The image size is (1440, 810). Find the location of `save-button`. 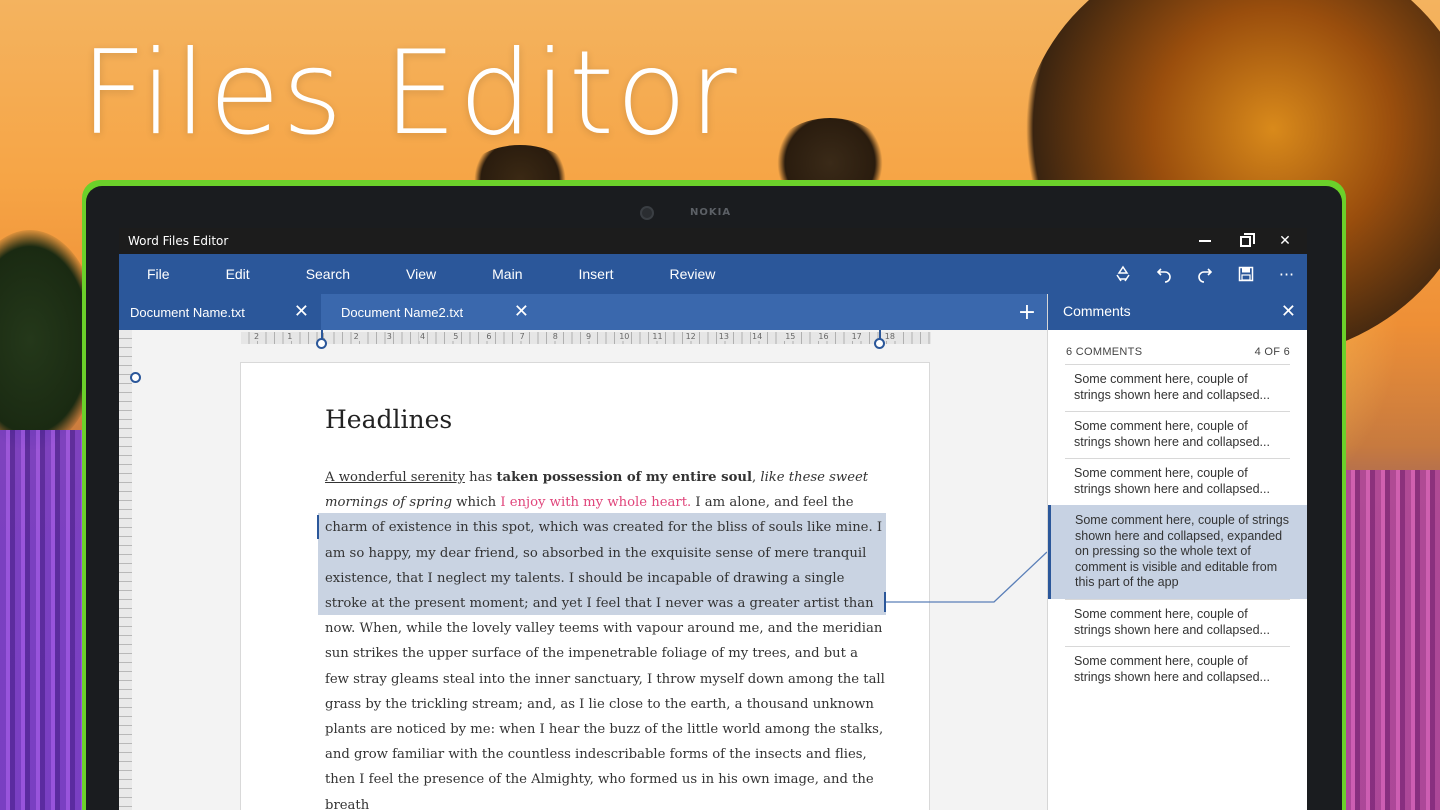

save-button is located at coordinates (1245, 274).